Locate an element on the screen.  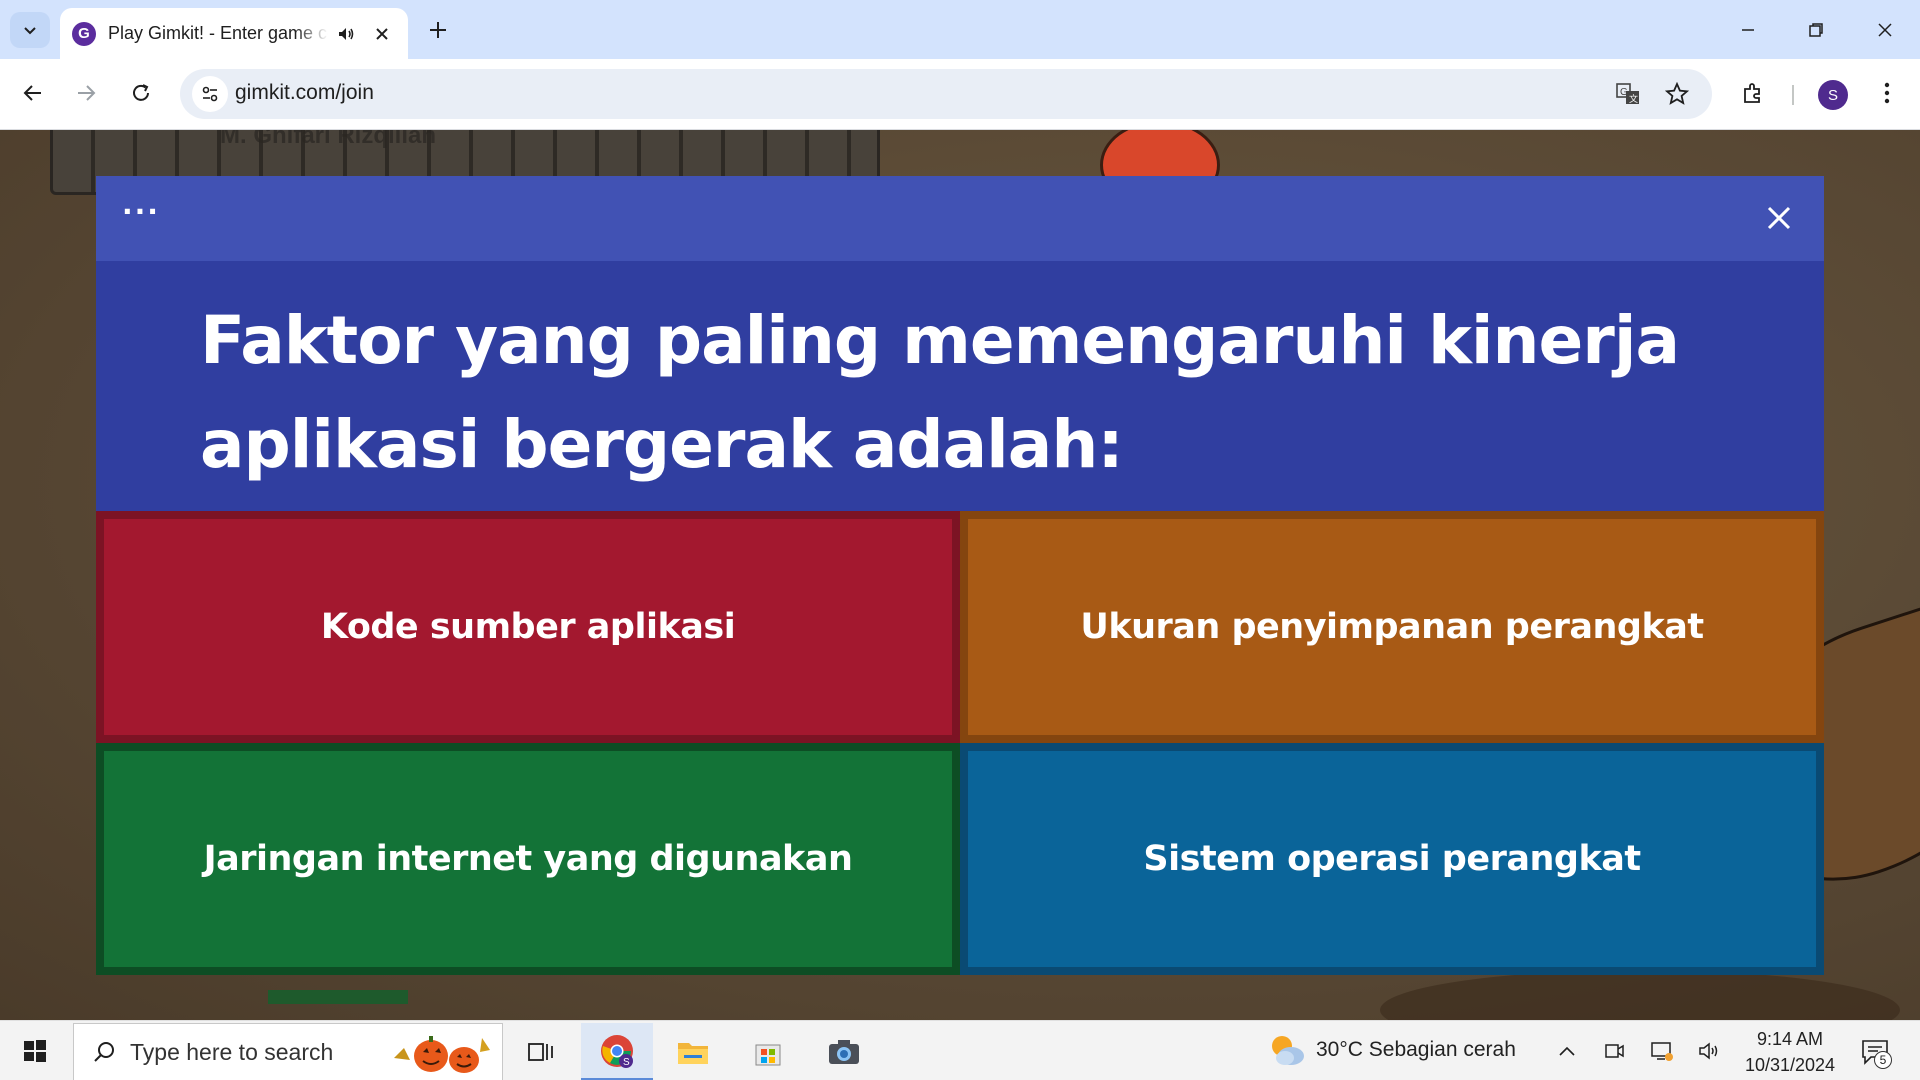
answer-label: Jaringan internet yang digunakan is located at coordinates (528, 859).